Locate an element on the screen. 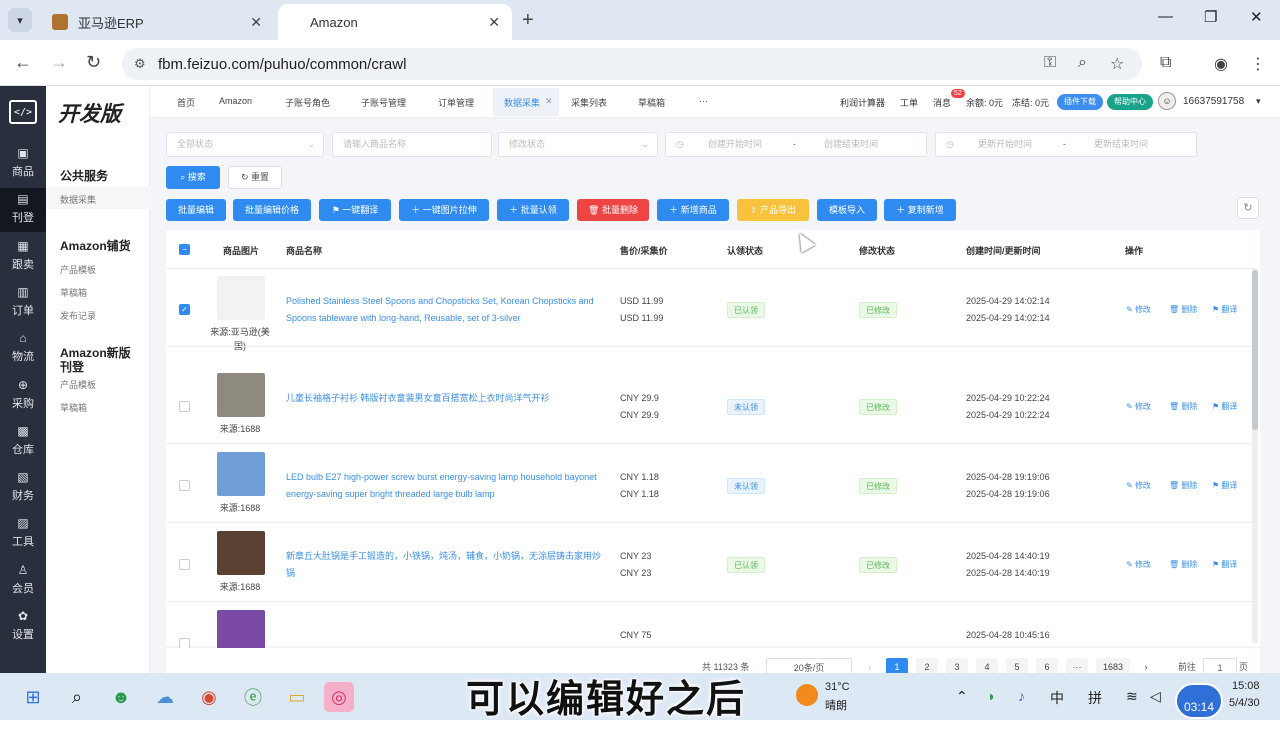 This screenshot has width=1280, height=729. site-info-icon: ⚙ is located at coordinates (140, 64).